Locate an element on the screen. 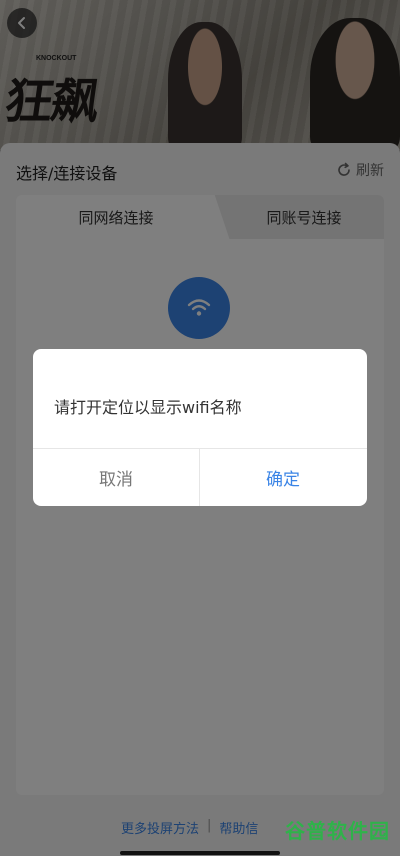 This screenshot has height=856, width=400. dialog-message: 请打开定位以显示wifi名称 is located at coordinates (148, 407).